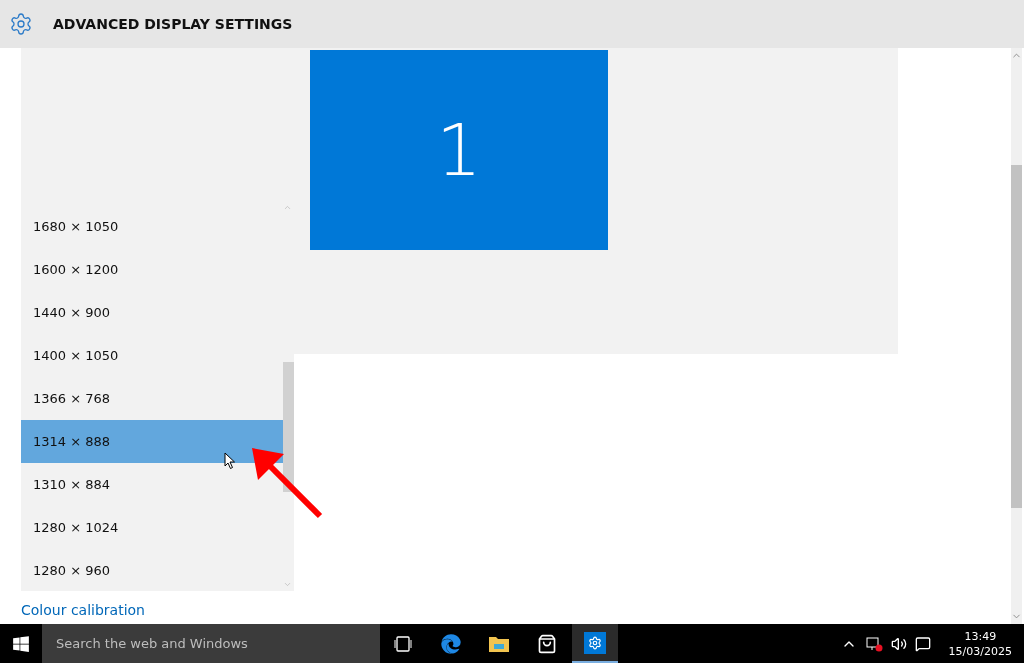 The width and height of the screenshot is (1024, 663). What do you see at coordinates (230, 461) in the screenshot?
I see `mouse-cursor-icon` at bounding box center [230, 461].